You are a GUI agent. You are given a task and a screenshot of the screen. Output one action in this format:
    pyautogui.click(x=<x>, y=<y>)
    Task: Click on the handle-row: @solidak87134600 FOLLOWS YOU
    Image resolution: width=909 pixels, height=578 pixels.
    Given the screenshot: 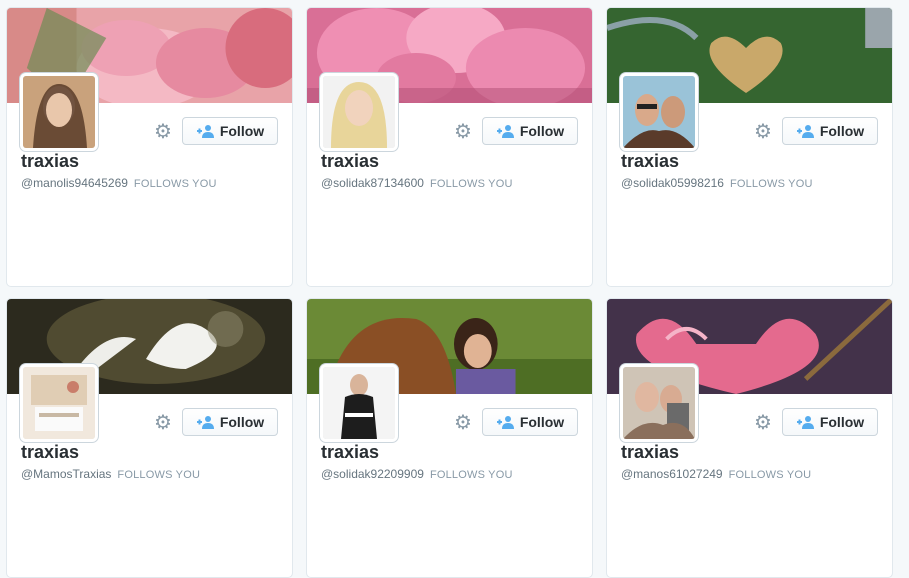 What is the action you would take?
    pyautogui.click(x=417, y=183)
    